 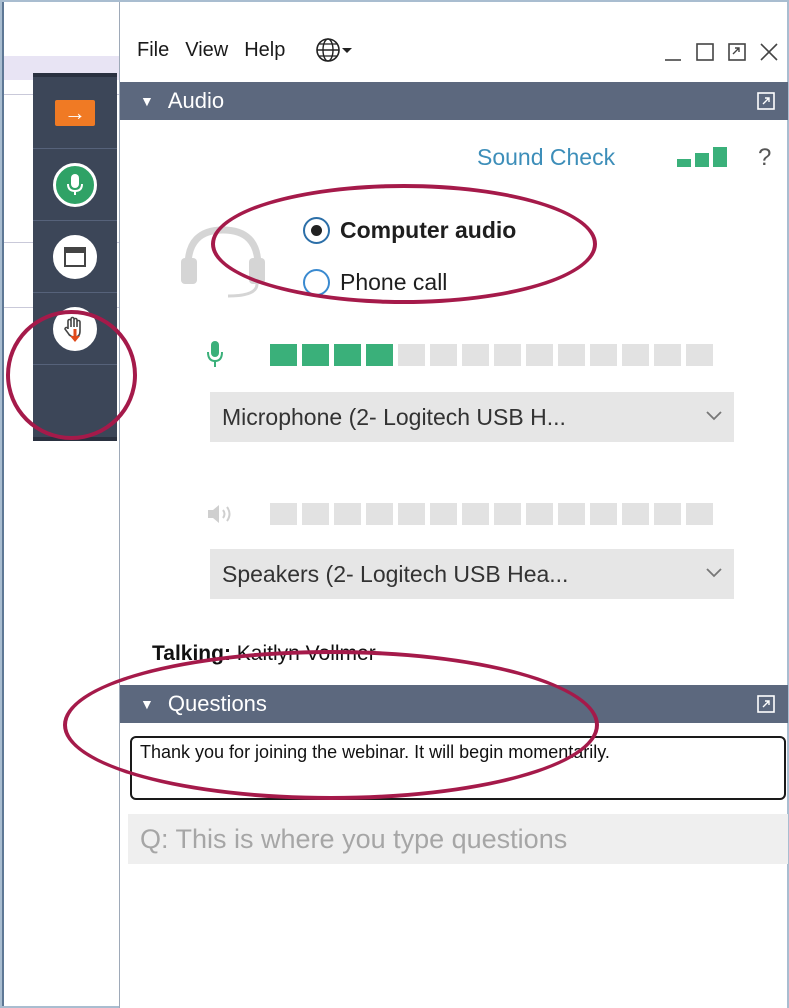 What do you see at coordinates (458, 839) in the screenshot?
I see `question-input` at bounding box center [458, 839].